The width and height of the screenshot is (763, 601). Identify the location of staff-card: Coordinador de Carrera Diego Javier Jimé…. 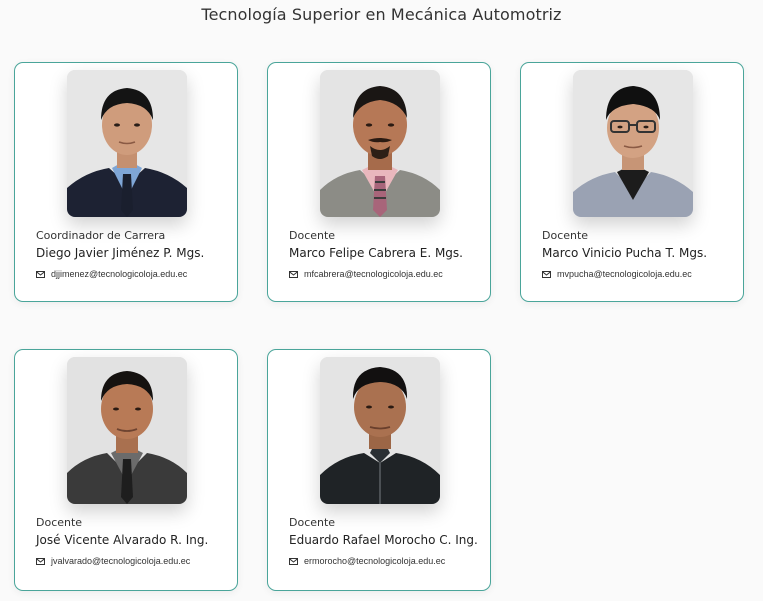
(126, 182).